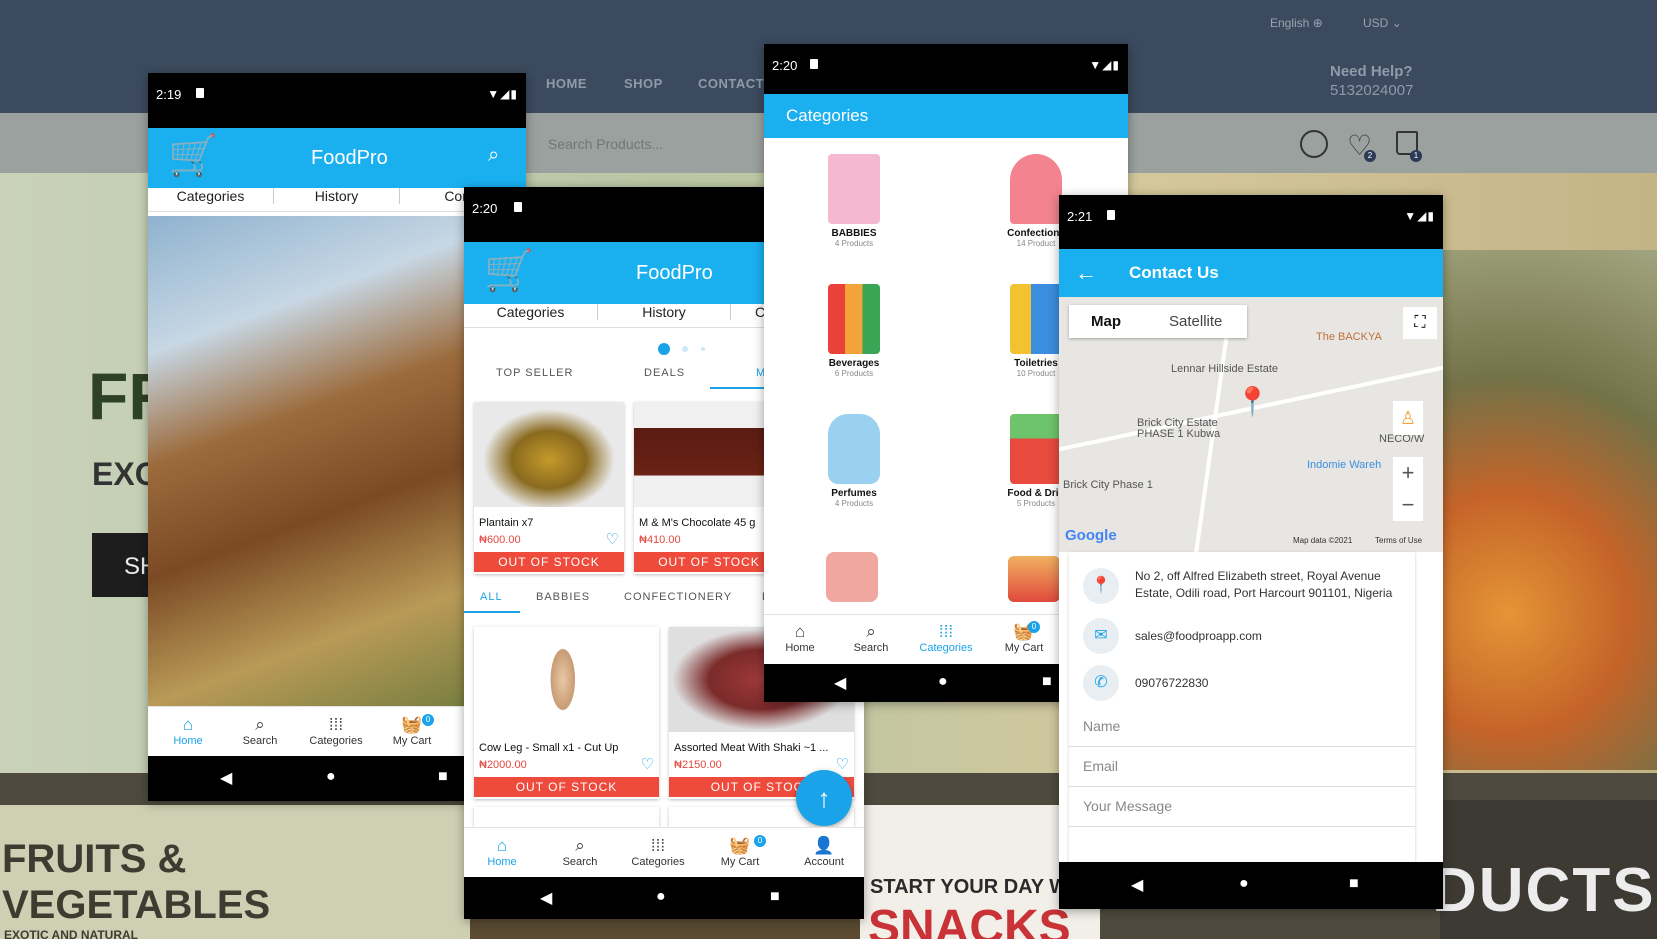 The image size is (1657, 939). What do you see at coordinates (852, 577) in the screenshot?
I see `meat-icon` at bounding box center [852, 577].